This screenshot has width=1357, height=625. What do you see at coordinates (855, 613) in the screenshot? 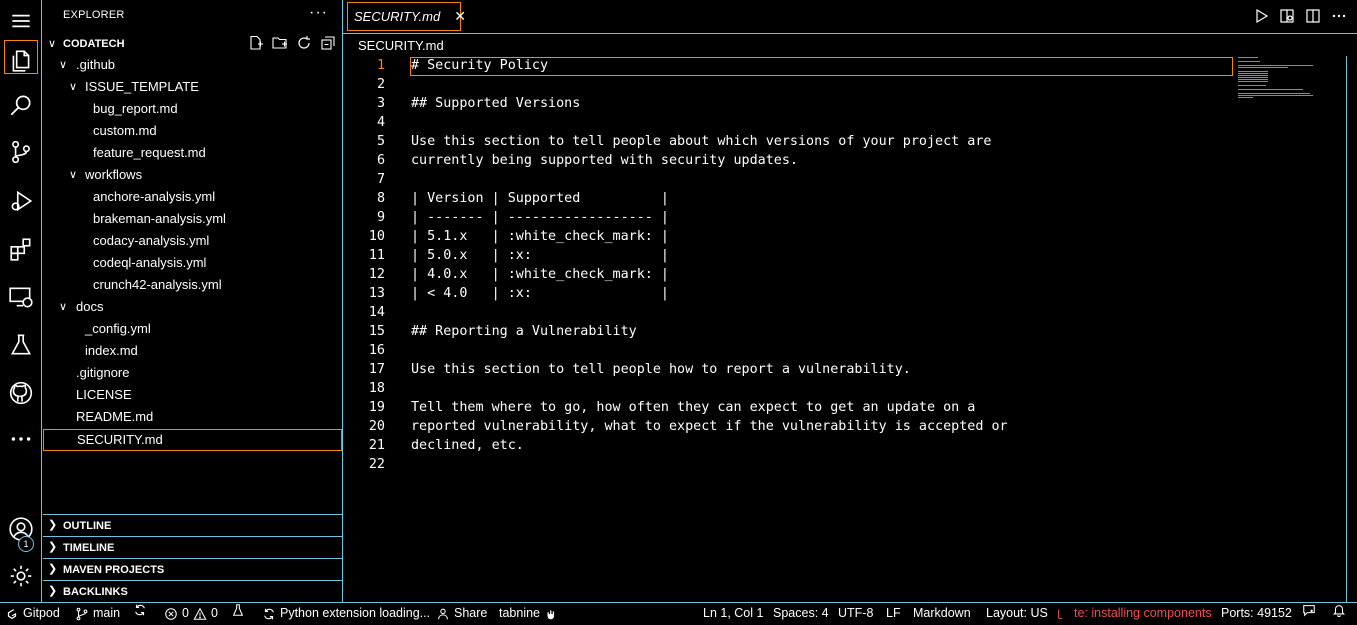
I see `encoding-status: UTF-8` at bounding box center [855, 613].